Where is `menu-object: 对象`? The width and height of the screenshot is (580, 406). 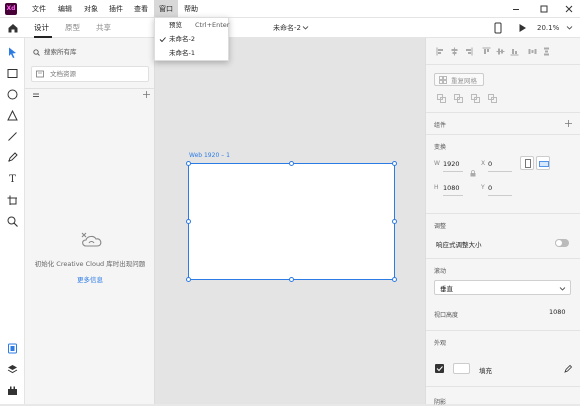
menu-object: 对象 is located at coordinates (91, 9).